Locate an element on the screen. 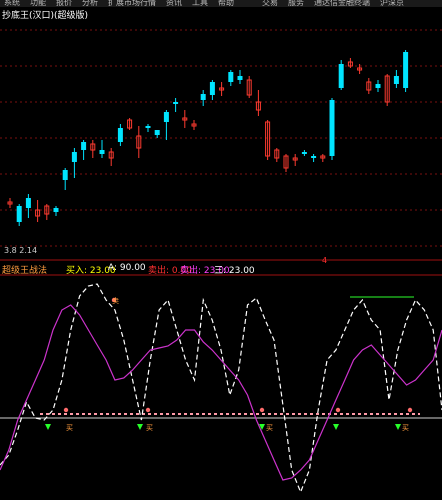 This screenshot has height=500, width=442. main-panel-bottom-marker: 4 is located at coordinates (325, 260).